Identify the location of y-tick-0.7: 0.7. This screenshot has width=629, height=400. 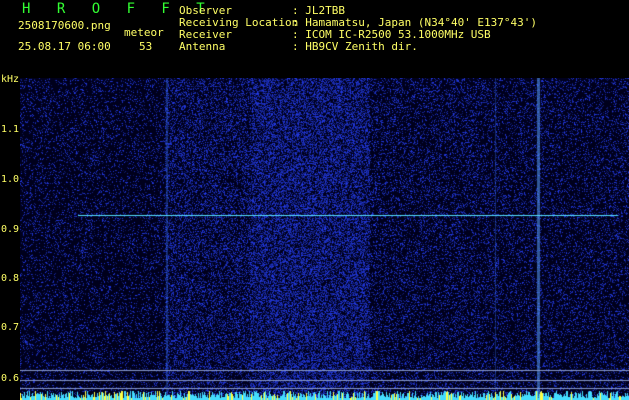
(10, 327).